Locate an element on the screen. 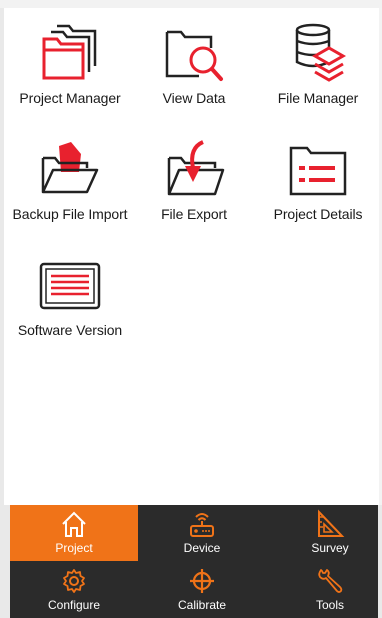 This screenshot has height=618, width=382. crosshair-icon is located at coordinates (202, 581).